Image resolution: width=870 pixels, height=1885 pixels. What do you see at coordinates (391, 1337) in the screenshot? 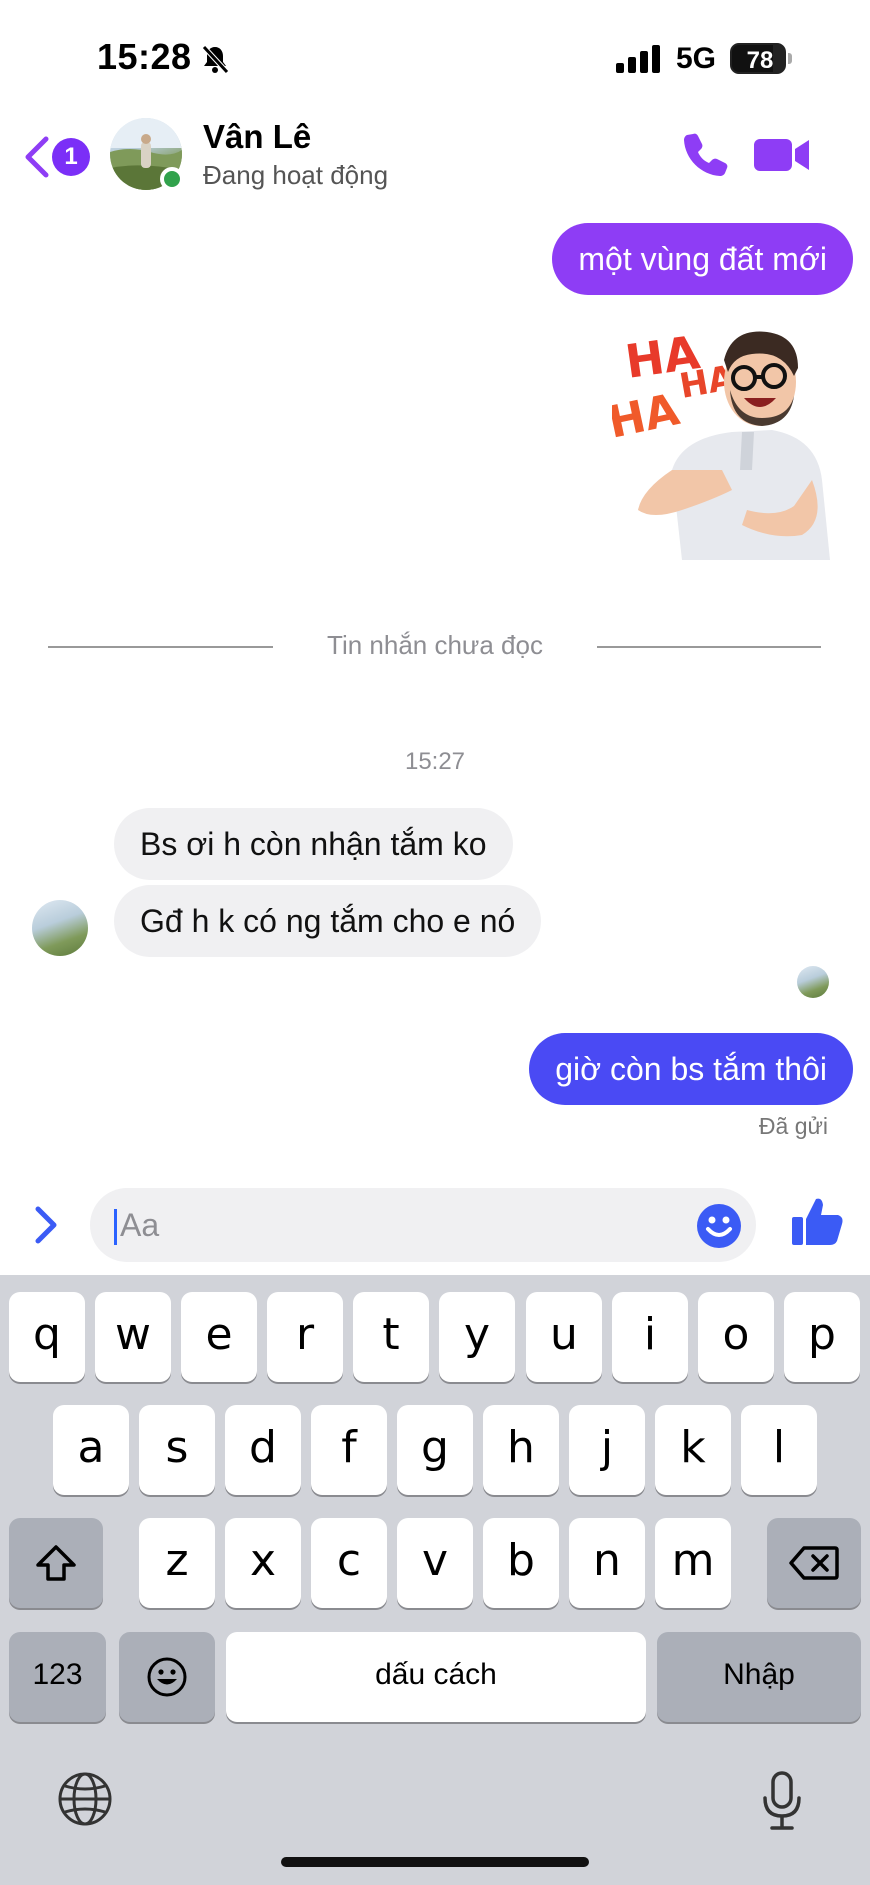
I see `key-t: t` at bounding box center [391, 1337].